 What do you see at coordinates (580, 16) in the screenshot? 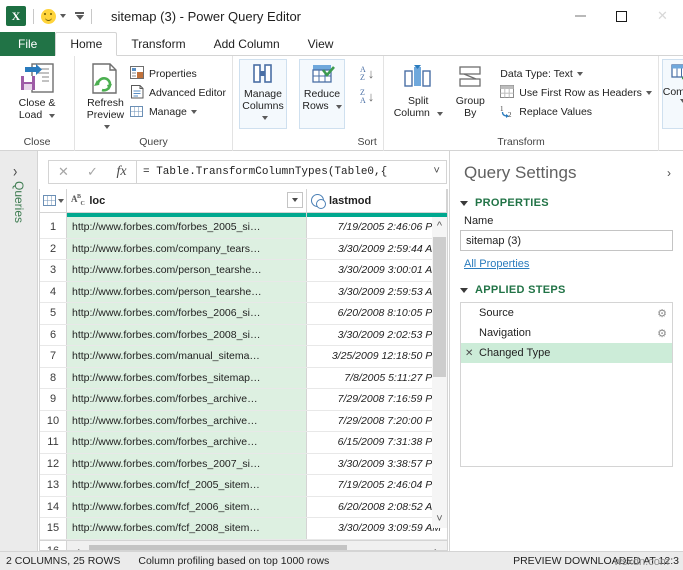
I see `minimize-button` at bounding box center [580, 16].